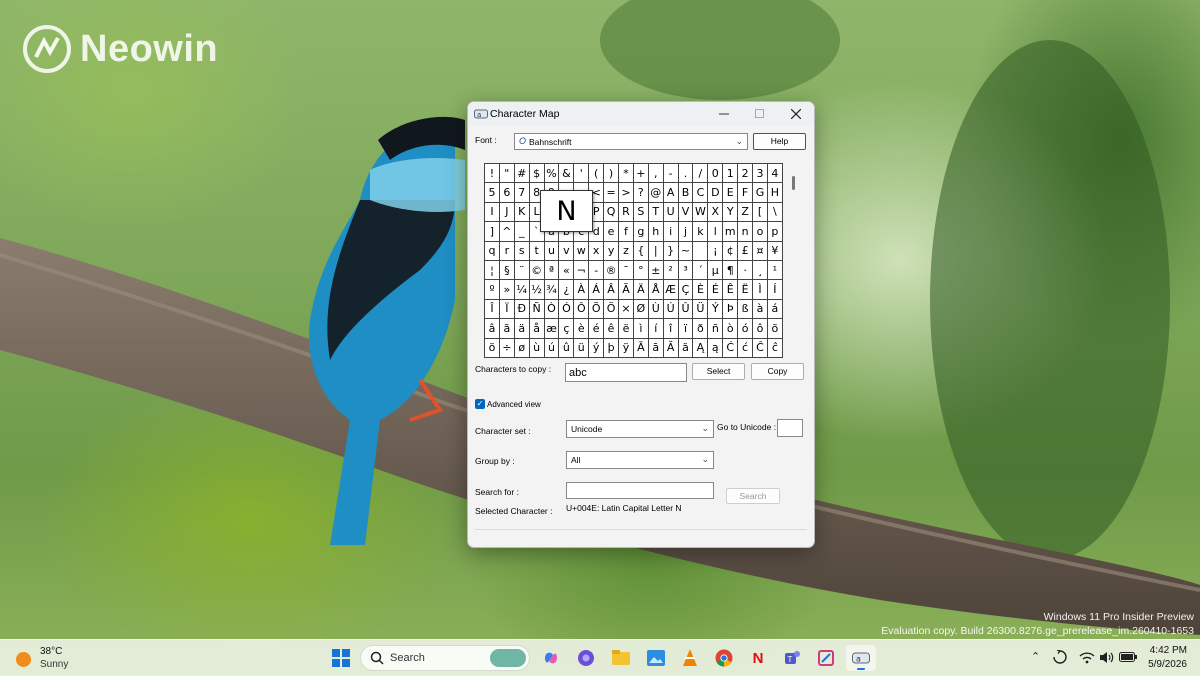  What do you see at coordinates (746, 309) in the screenshot?
I see `char-cell: ß` at bounding box center [746, 309].